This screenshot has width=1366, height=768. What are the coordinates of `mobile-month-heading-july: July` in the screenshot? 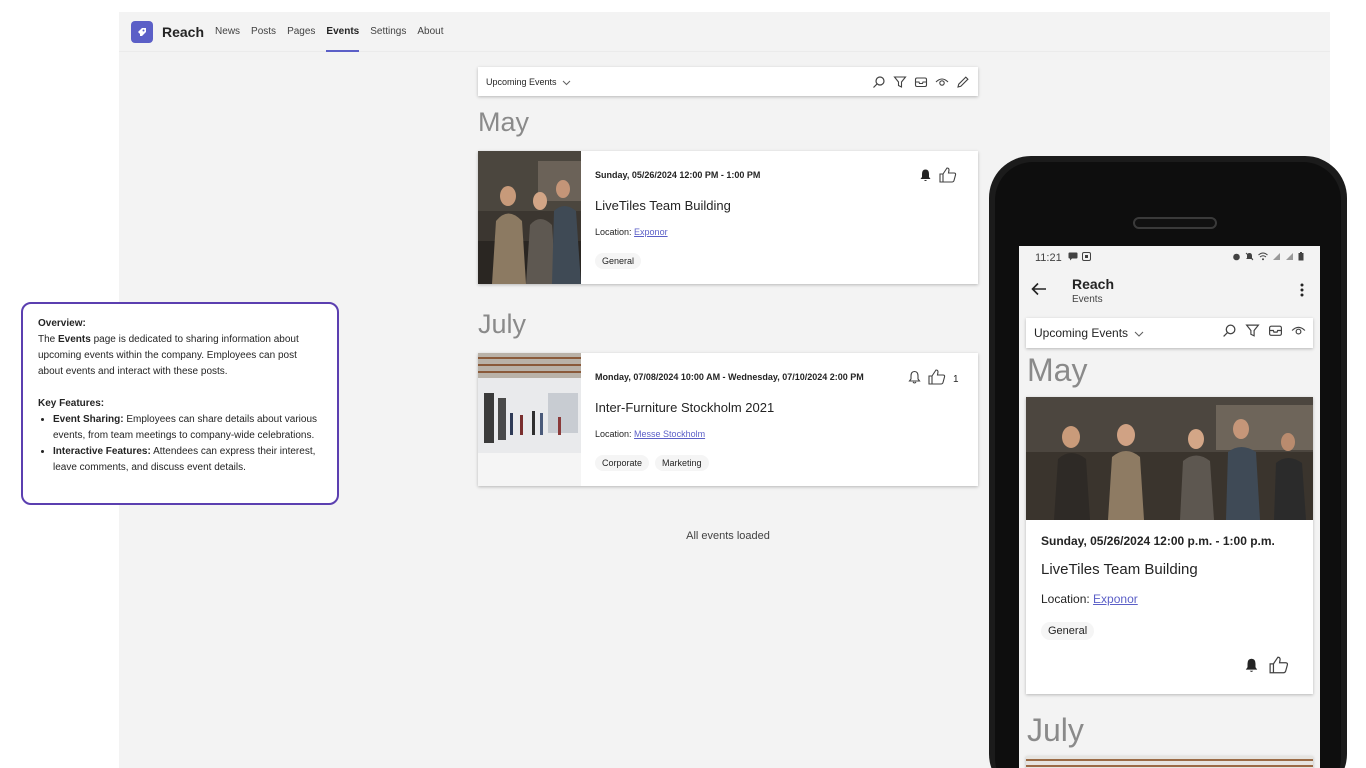 It's located at (1055, 730).